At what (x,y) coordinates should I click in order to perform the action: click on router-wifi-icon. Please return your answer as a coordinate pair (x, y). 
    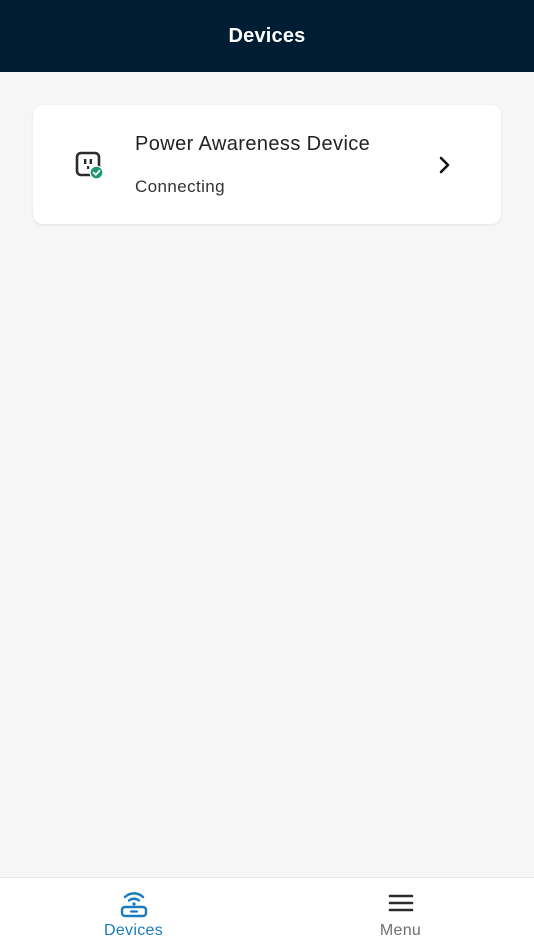
    Looking at the image, I should click on (133, 905).